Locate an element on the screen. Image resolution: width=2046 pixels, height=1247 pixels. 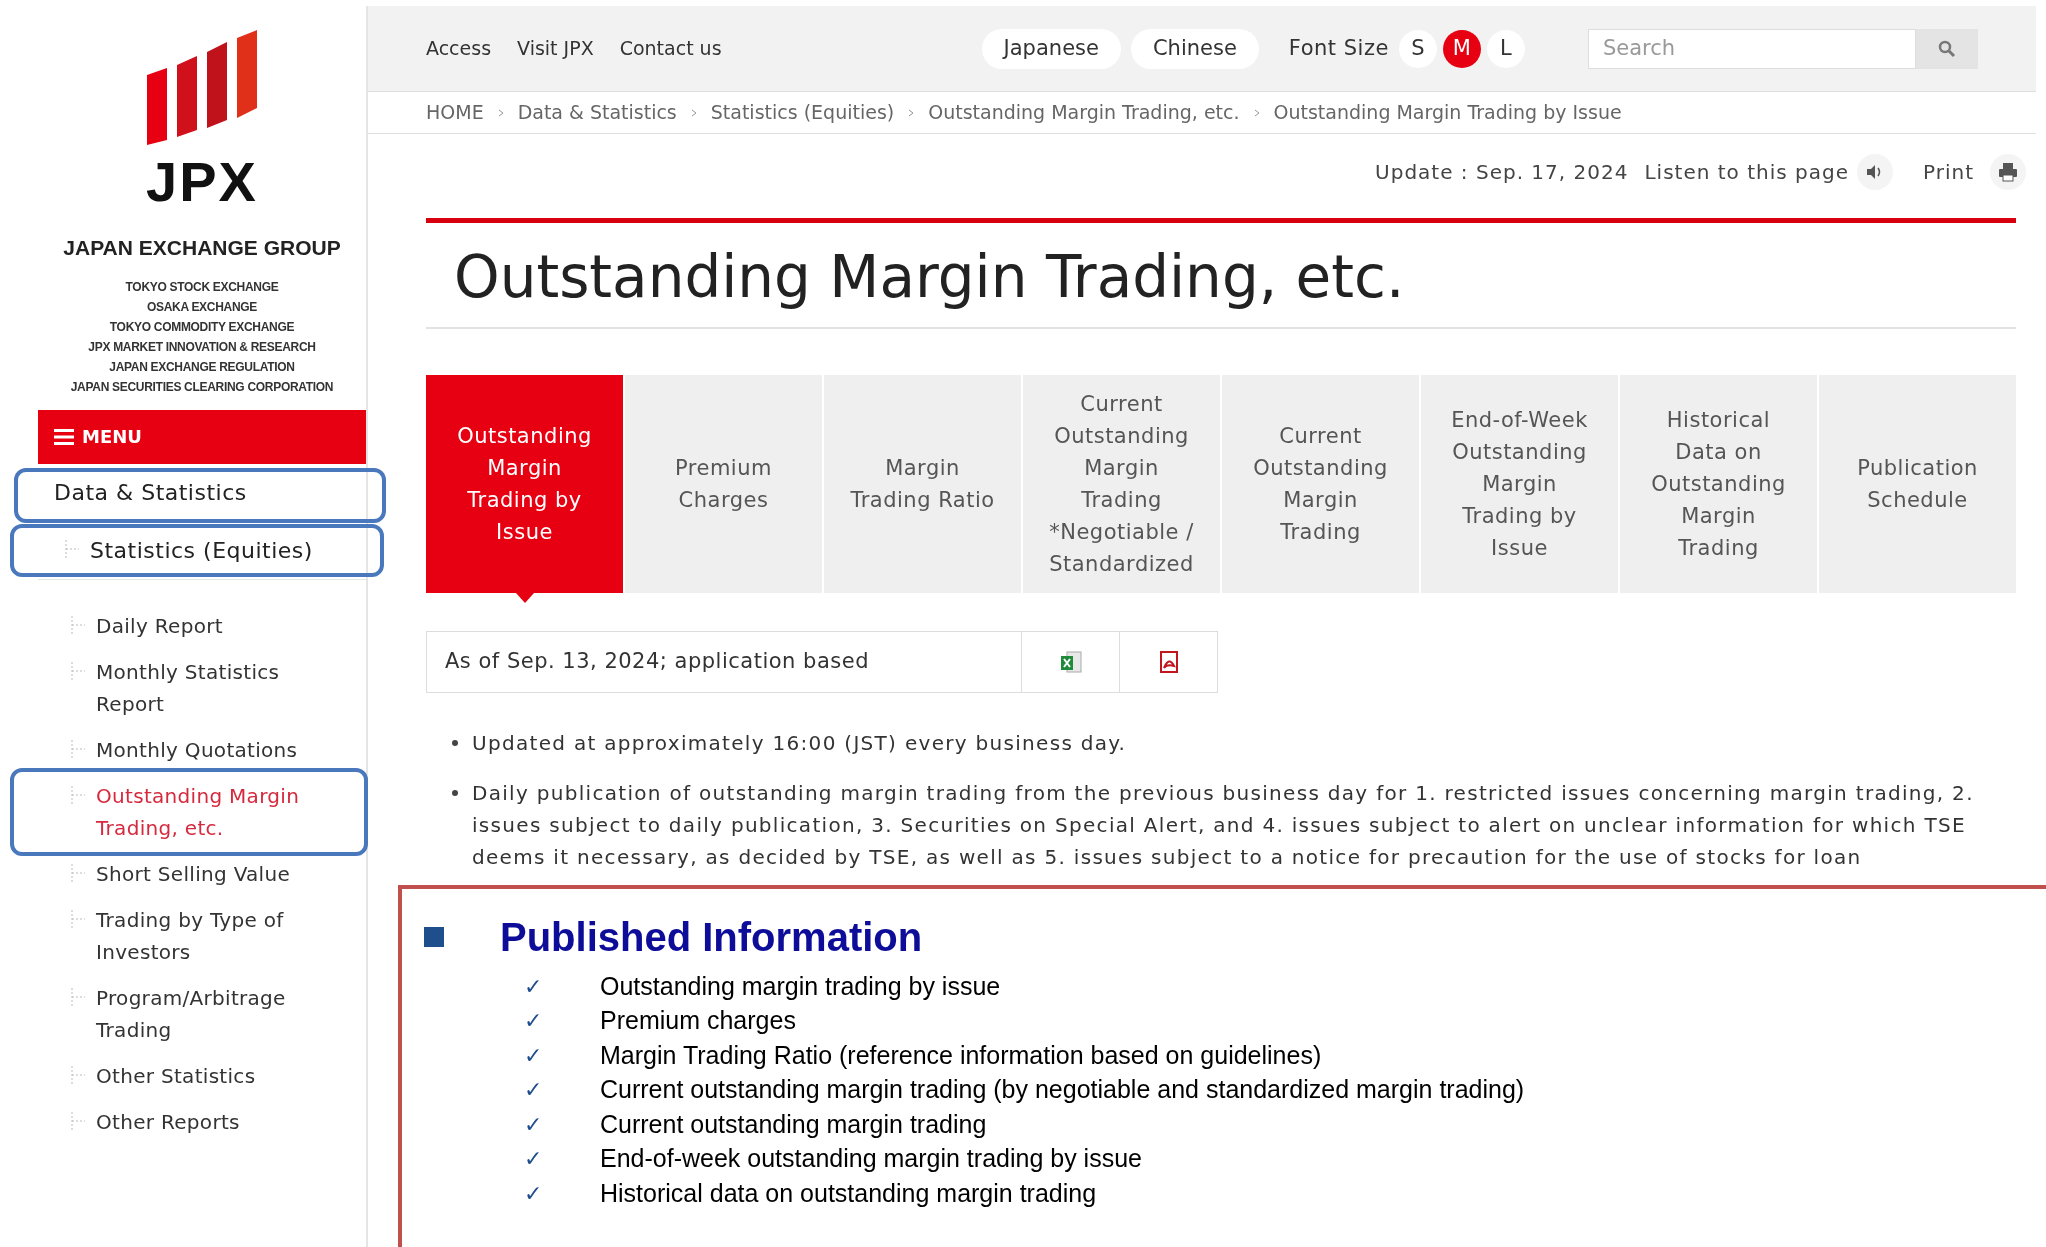
breadcrumb-link: HOME is located at coordinates (455, 112).